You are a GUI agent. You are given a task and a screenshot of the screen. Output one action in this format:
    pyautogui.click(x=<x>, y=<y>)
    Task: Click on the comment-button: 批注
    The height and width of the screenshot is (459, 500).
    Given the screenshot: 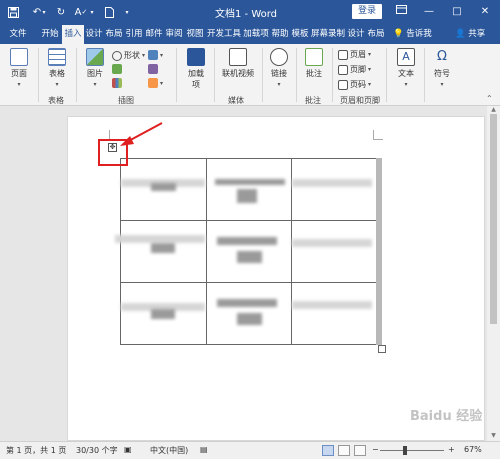 What is the action you would take?
    pyautogui.click(x=314, y=63)
    